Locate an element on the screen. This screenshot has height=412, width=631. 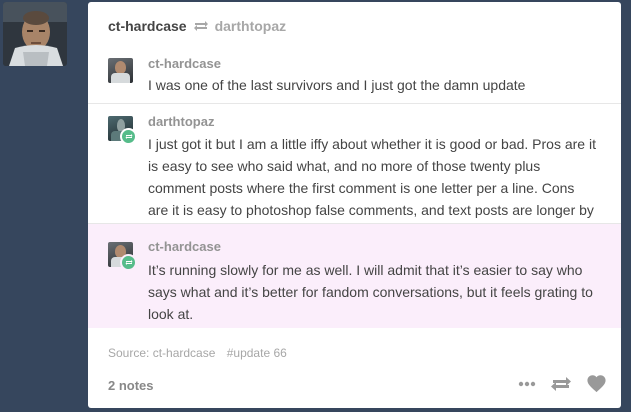
avatar-image is located at coordinates (35, 34).